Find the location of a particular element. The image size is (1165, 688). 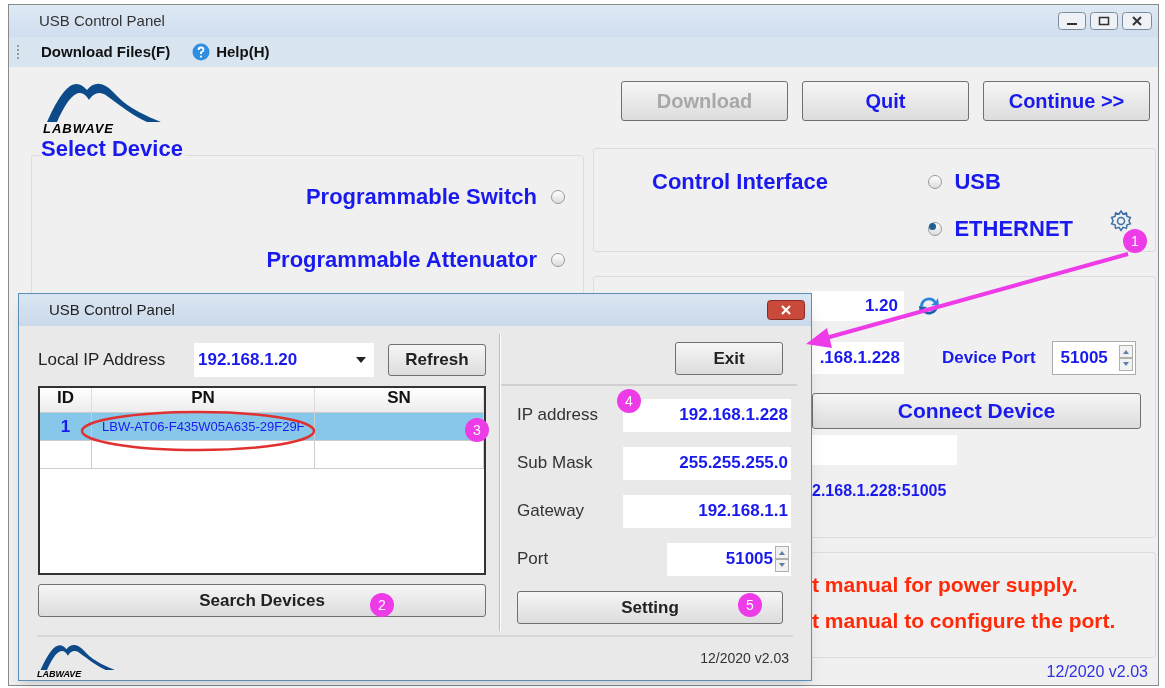

radio-label: Programmable Switch is located at coordinates (421, 197).